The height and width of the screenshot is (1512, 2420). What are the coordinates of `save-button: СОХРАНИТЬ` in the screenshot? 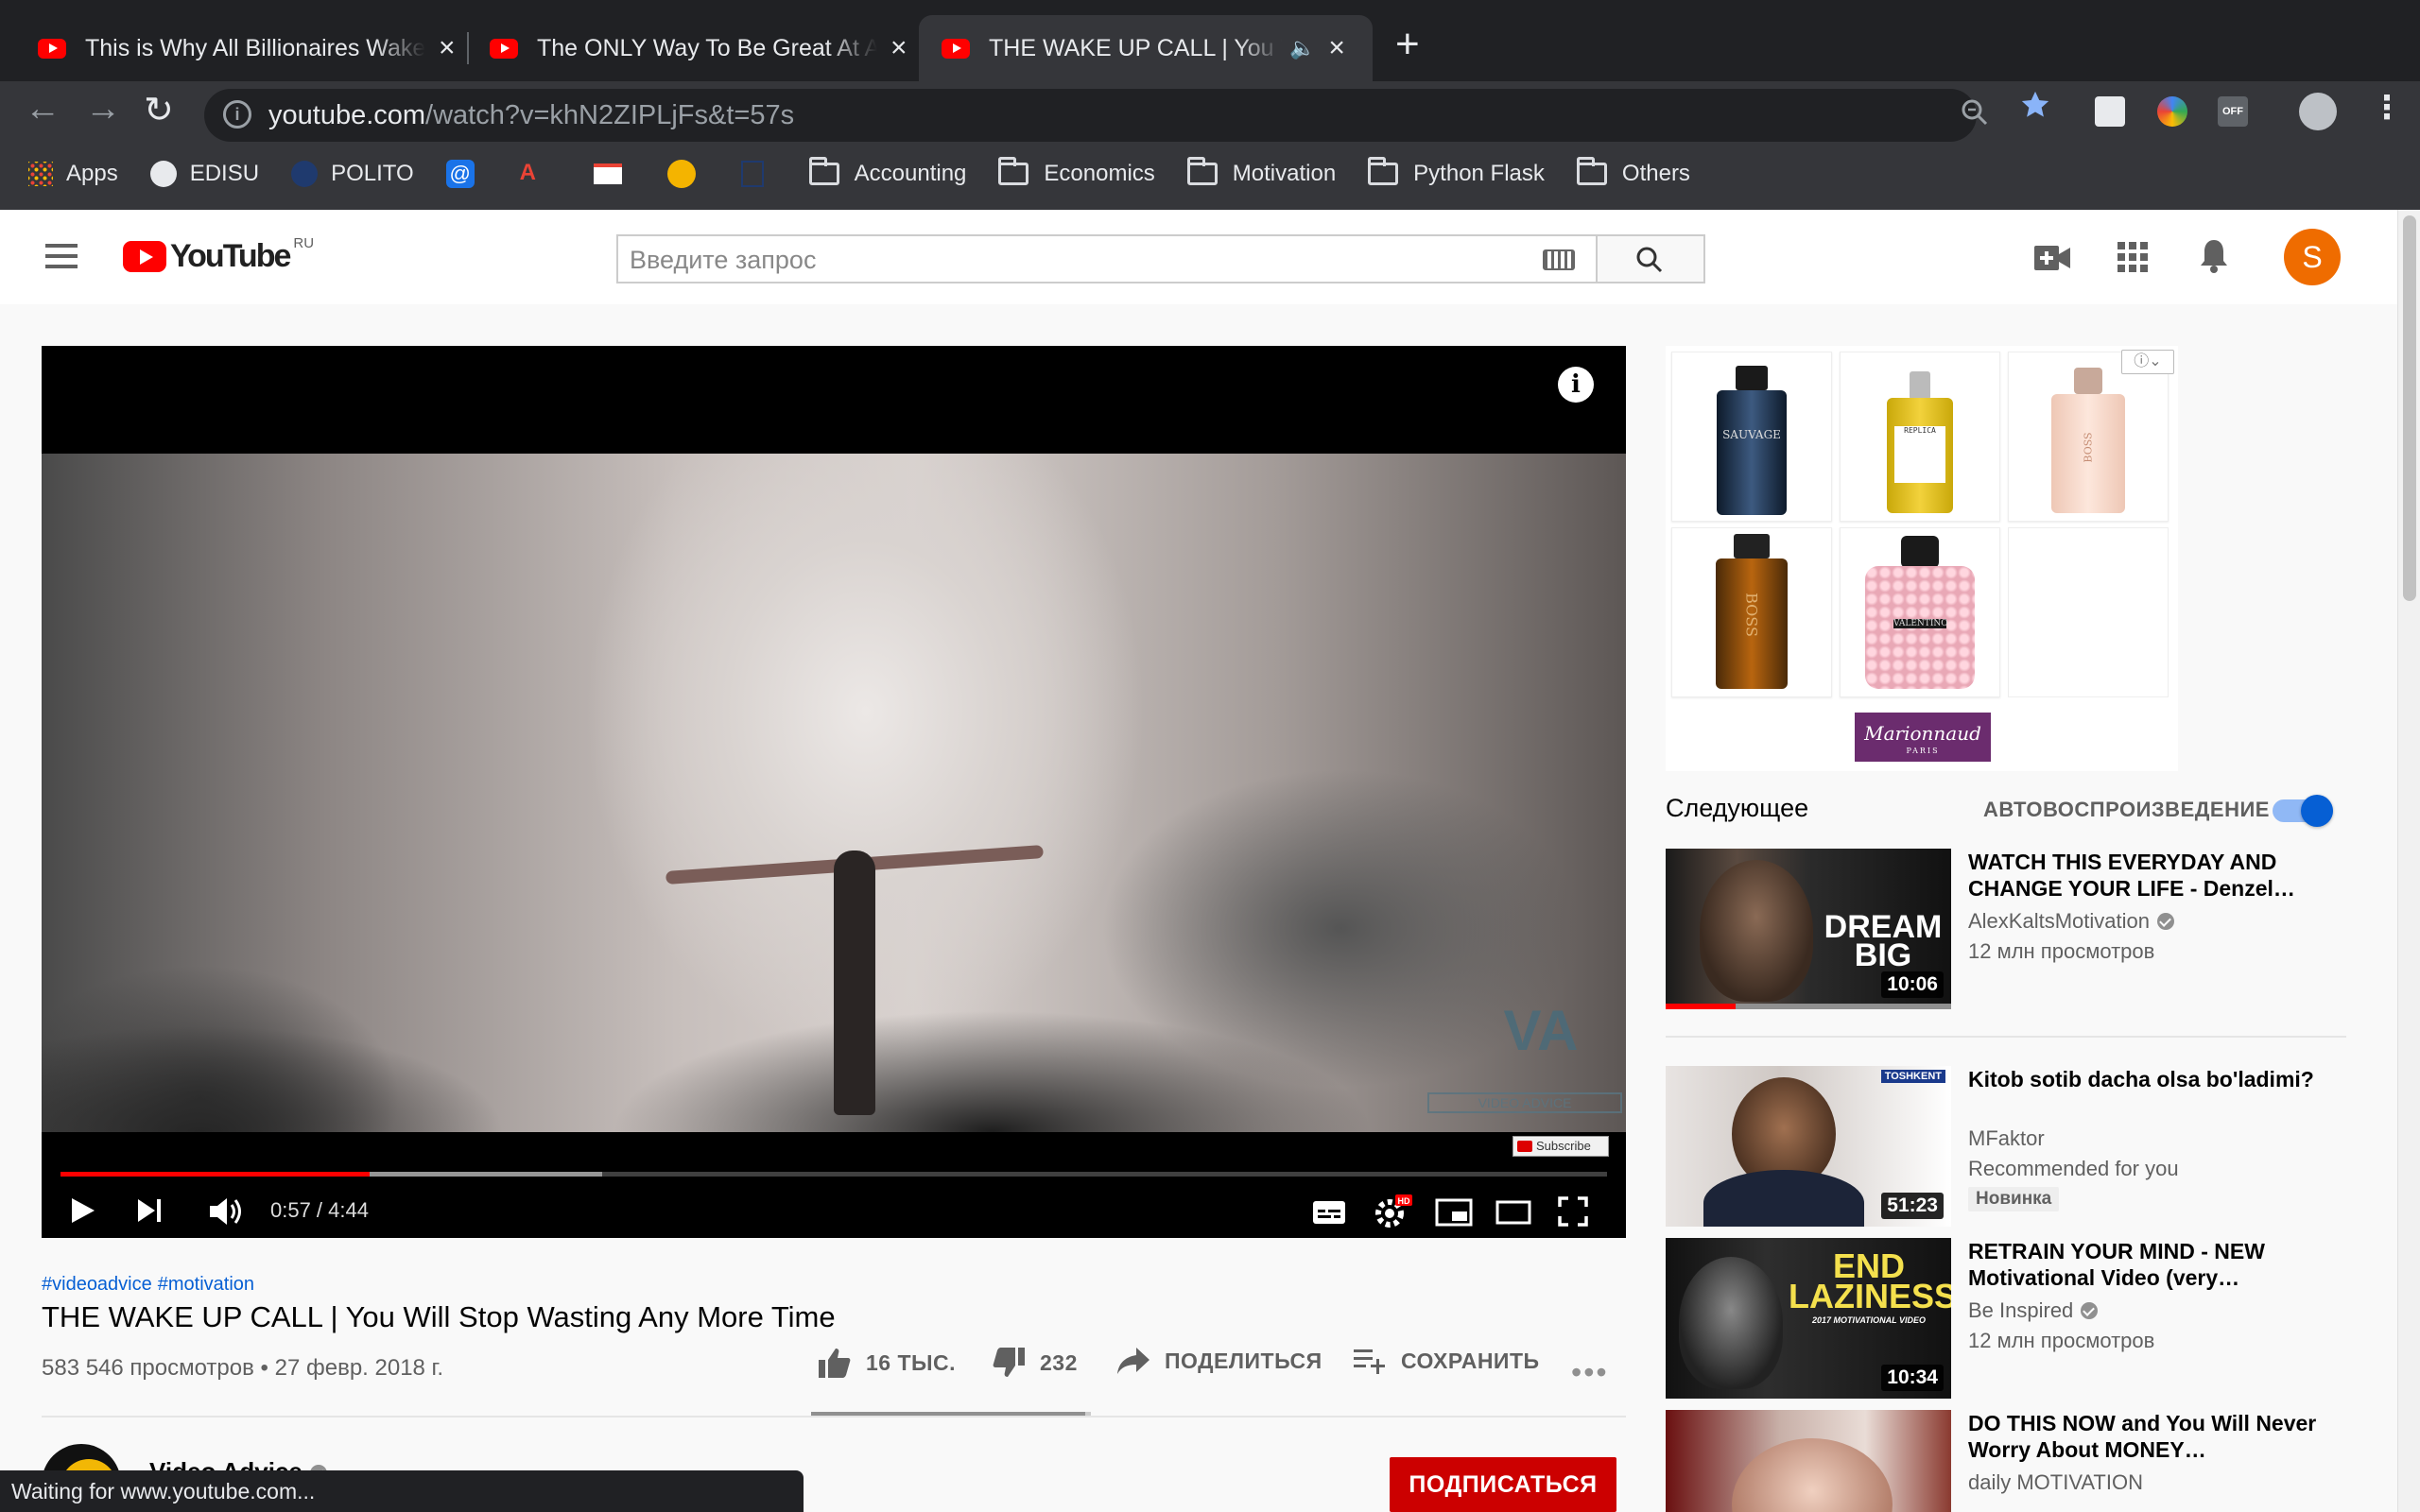 It's located at (1447, 1361).